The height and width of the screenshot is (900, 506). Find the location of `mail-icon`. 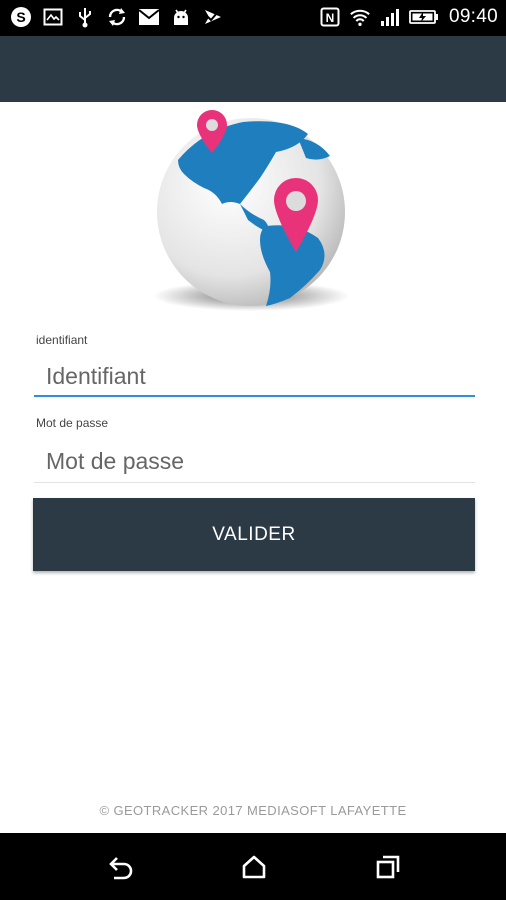

mail-icon is located at coordinates (149, 17).